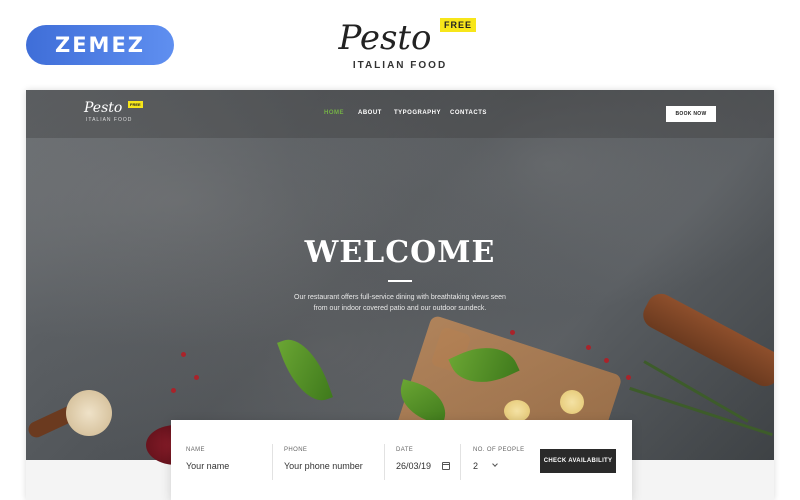 The image size is (800, 500). I want to click on name-field: NAME Your name, so click(221, 460).